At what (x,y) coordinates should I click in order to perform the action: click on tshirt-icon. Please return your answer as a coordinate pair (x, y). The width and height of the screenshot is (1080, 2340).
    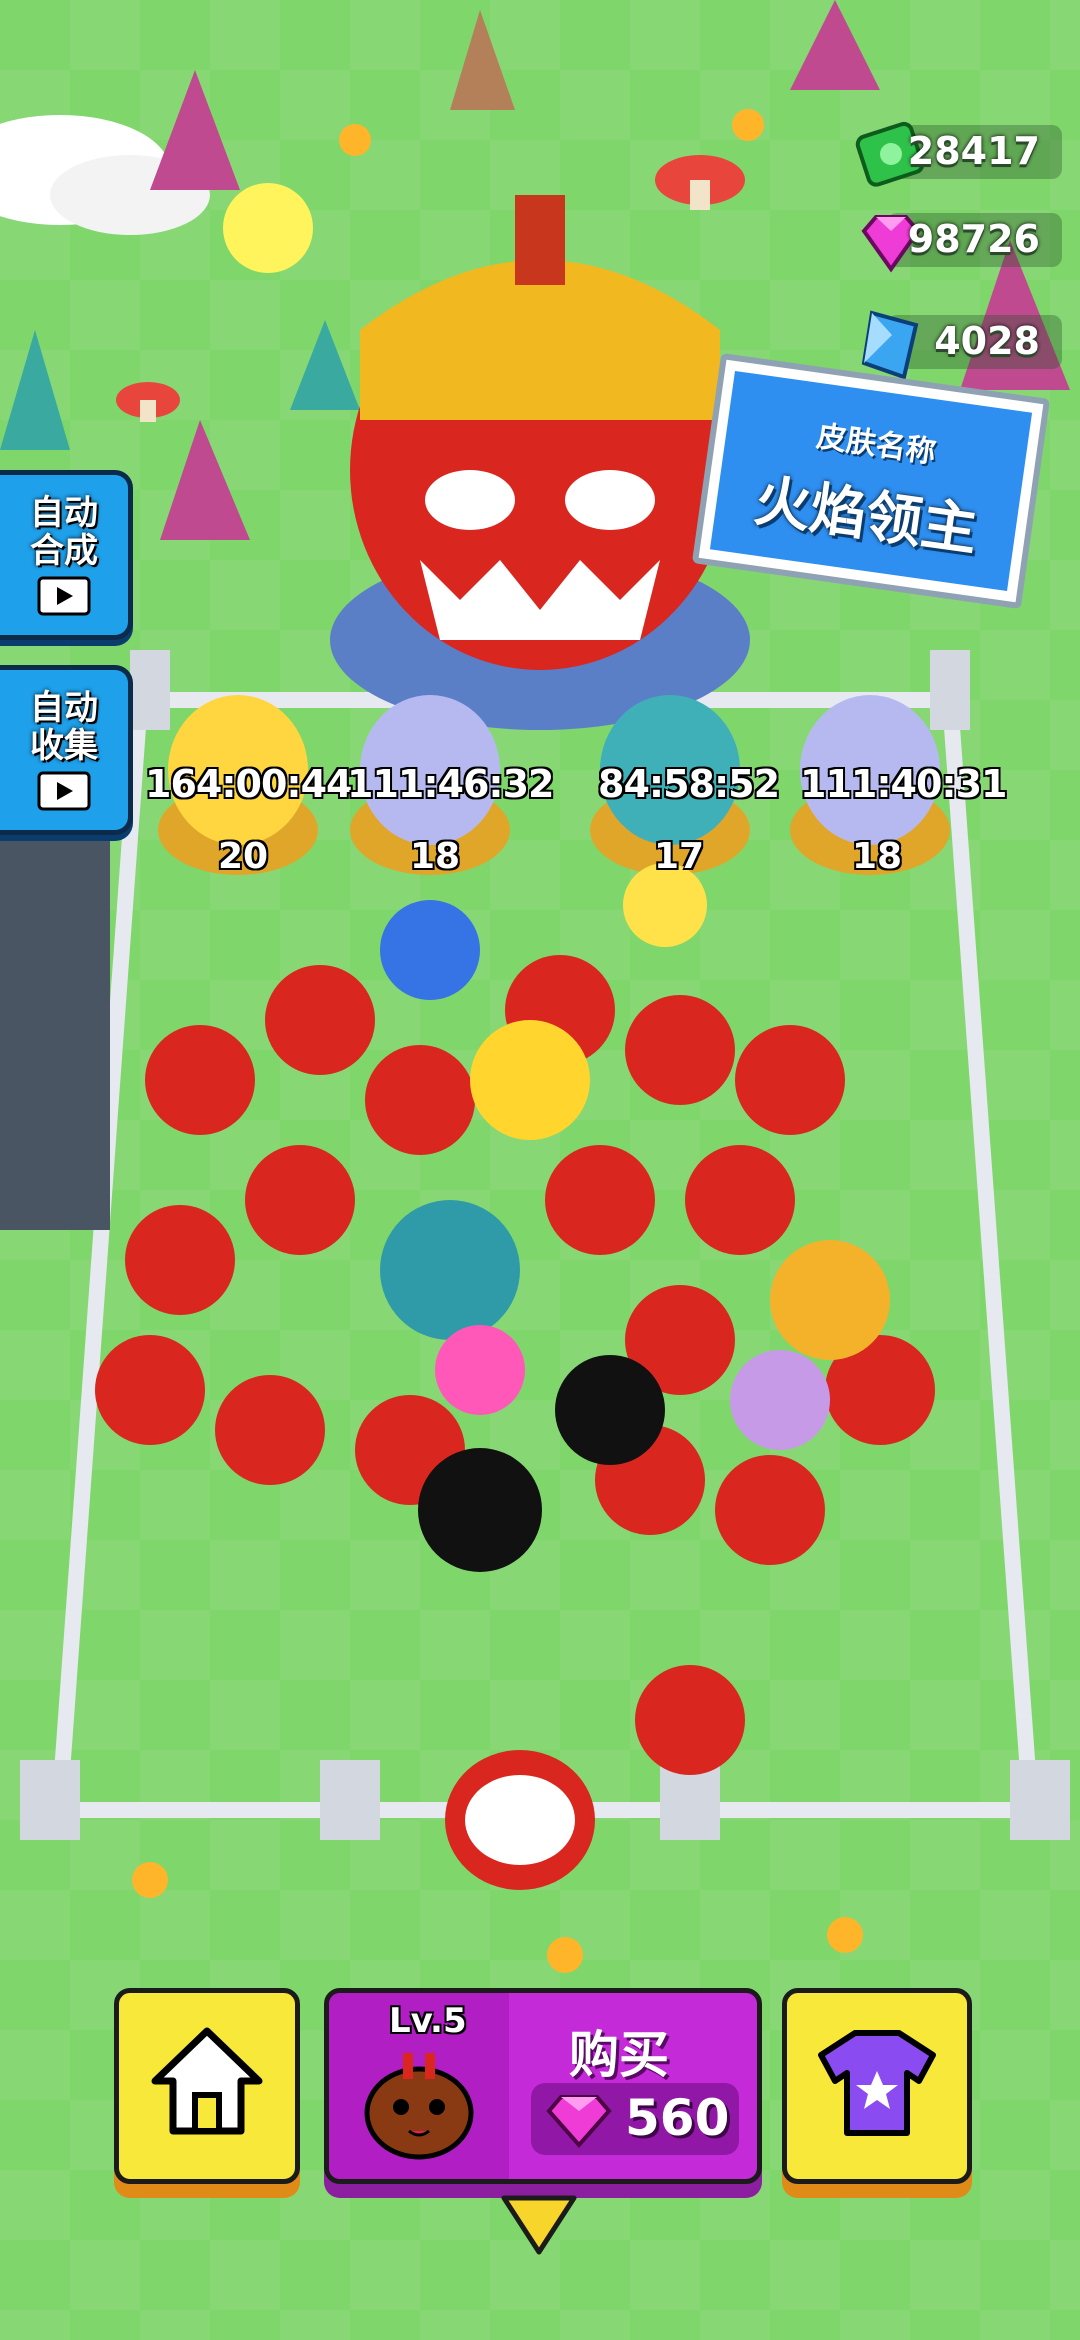
    Looking at the image, I should click on (877, 2083).